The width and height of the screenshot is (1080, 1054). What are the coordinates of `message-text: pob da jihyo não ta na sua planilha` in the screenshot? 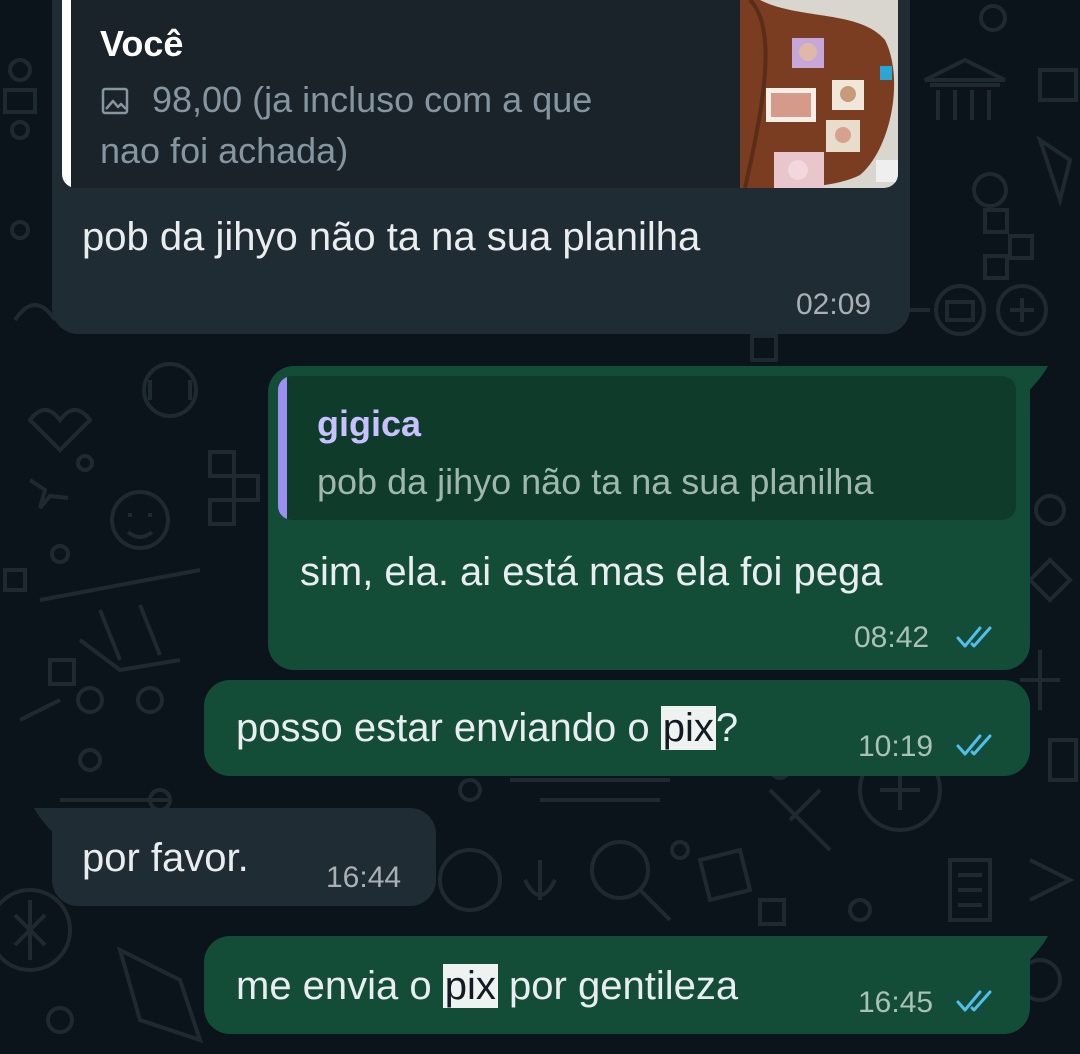 It's located at (391, 237).